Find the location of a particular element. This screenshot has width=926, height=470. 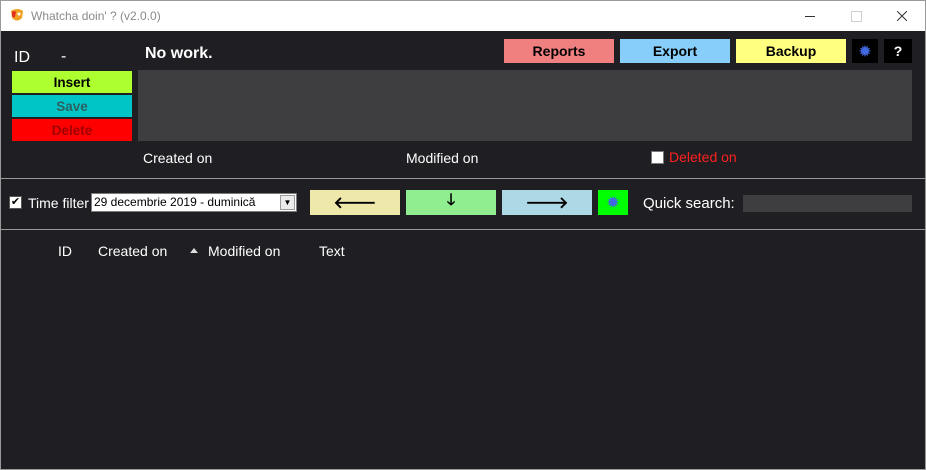

time-filter-checkbox: ✔ is located at coordinates (15, 202).